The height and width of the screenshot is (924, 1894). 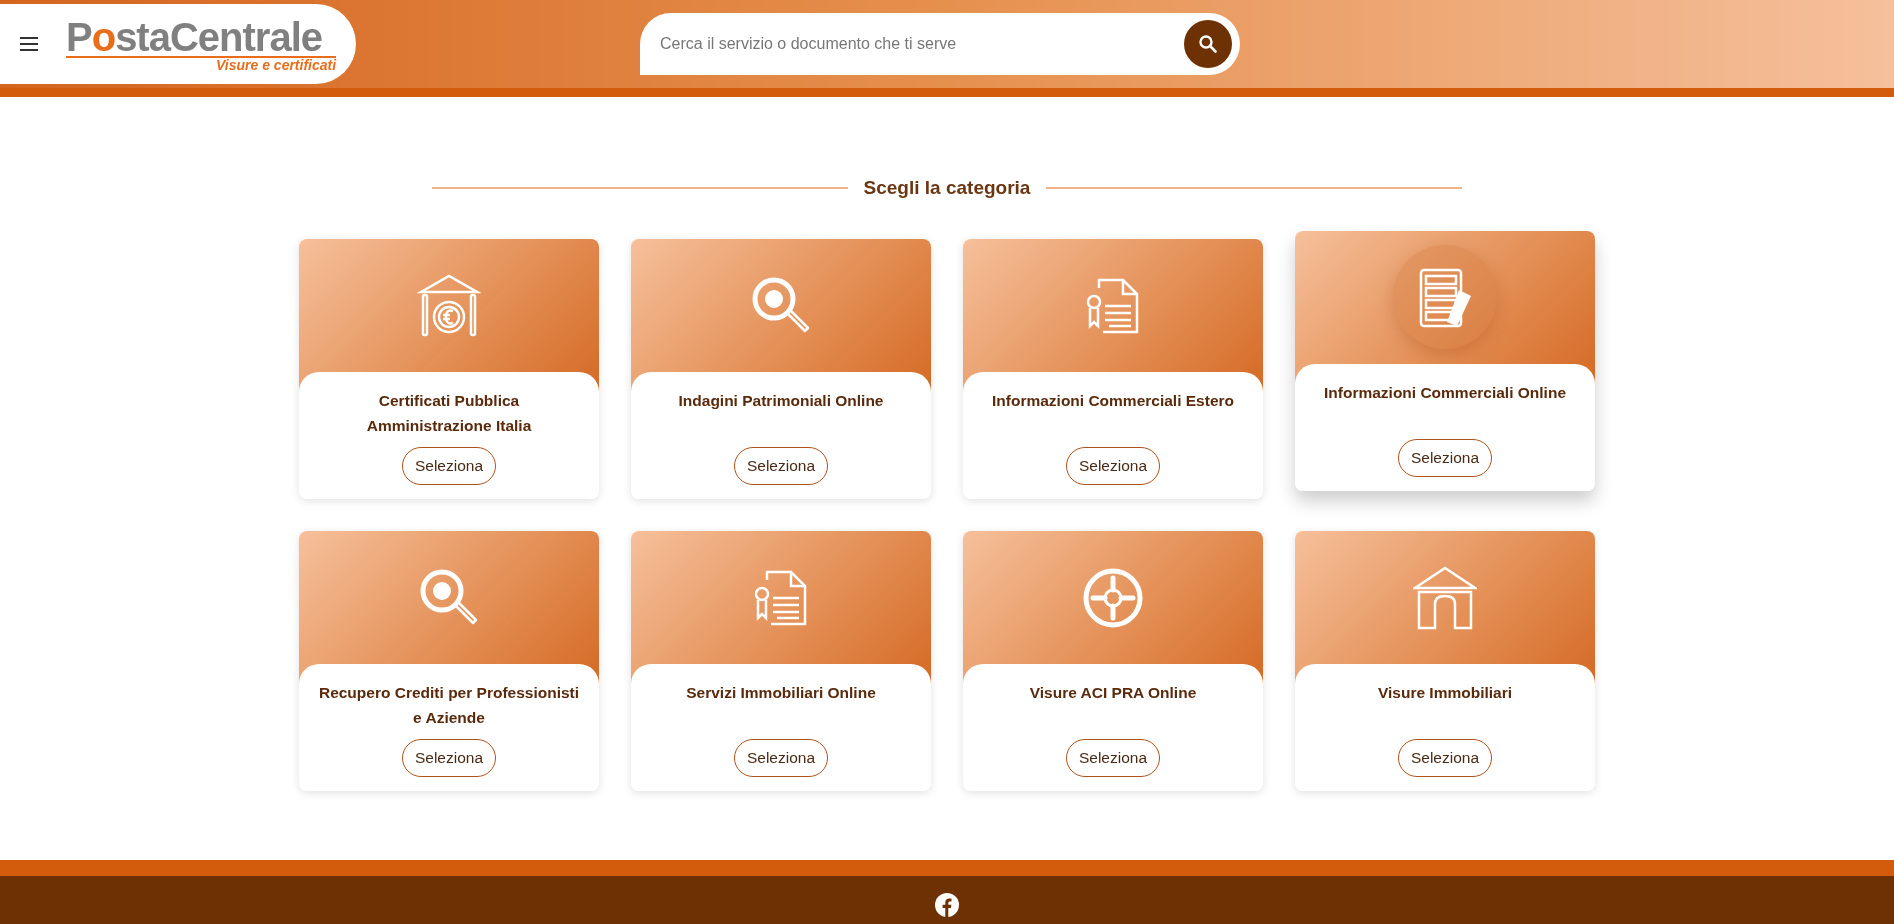 What do you see at coordinates (781, 401) in the screenshot?
I see `category-title: Indagini Patrimoniali Online` at bounding box center [781, 401].